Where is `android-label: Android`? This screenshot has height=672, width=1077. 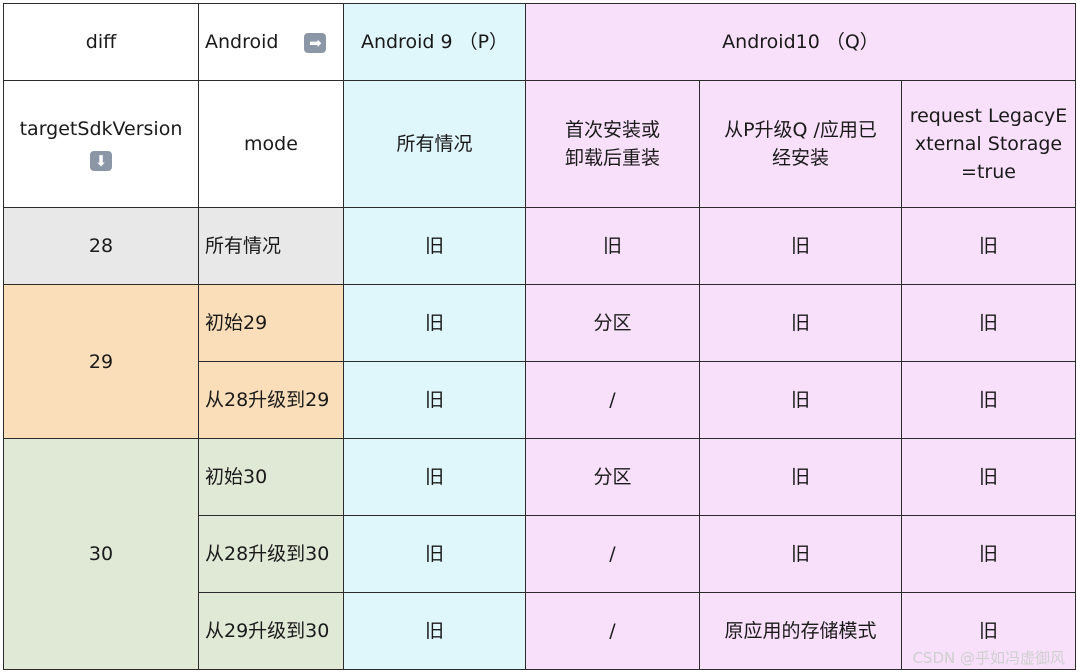 android-label: Android is located at coordinates (242, 42).